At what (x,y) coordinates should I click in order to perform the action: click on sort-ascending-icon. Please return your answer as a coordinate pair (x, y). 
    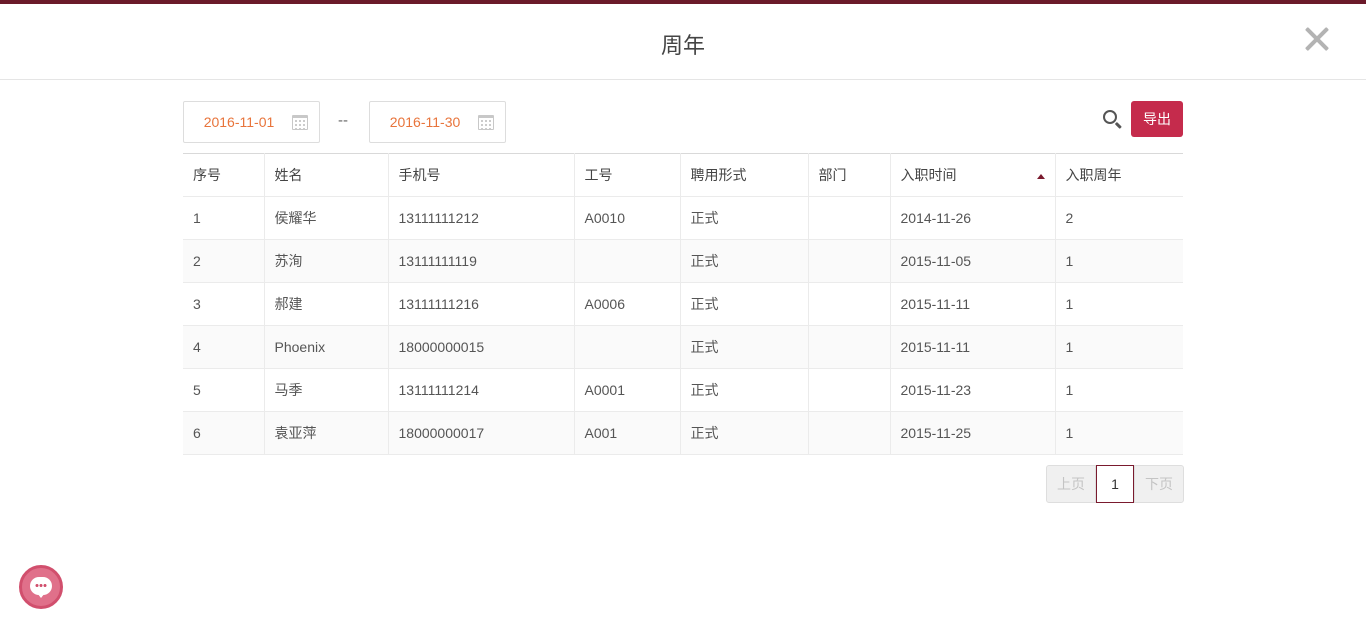
    Looking at the image, I should click on (1040, 176).